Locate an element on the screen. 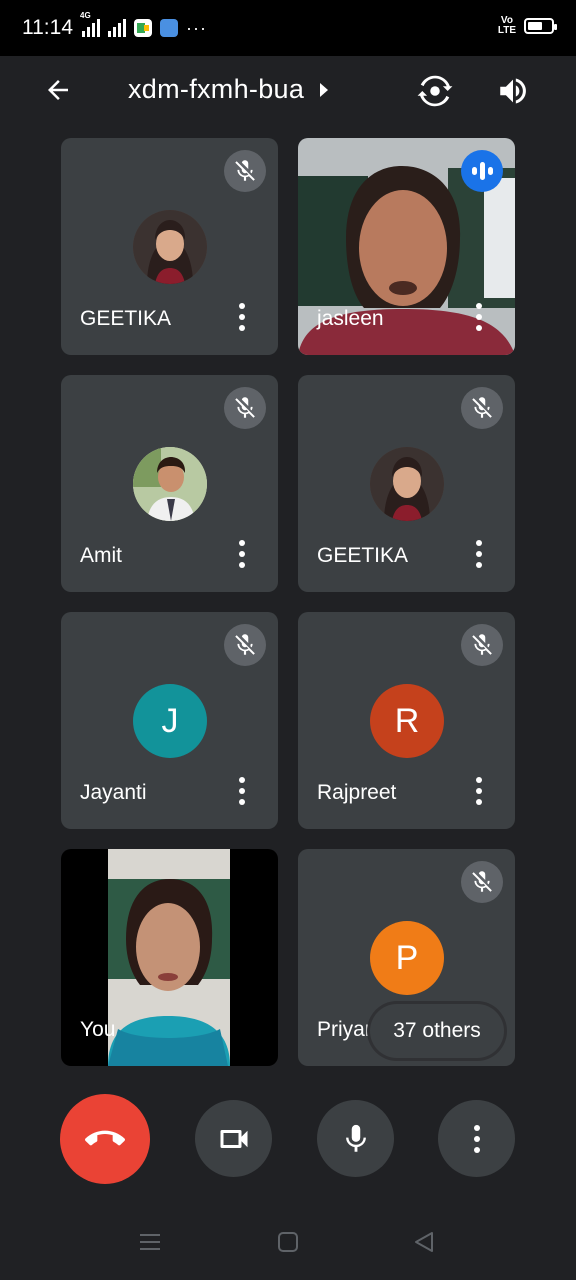 This screenshot has width=576, height=1280. camera-toggle-button is located at coordinates (233, 1138).